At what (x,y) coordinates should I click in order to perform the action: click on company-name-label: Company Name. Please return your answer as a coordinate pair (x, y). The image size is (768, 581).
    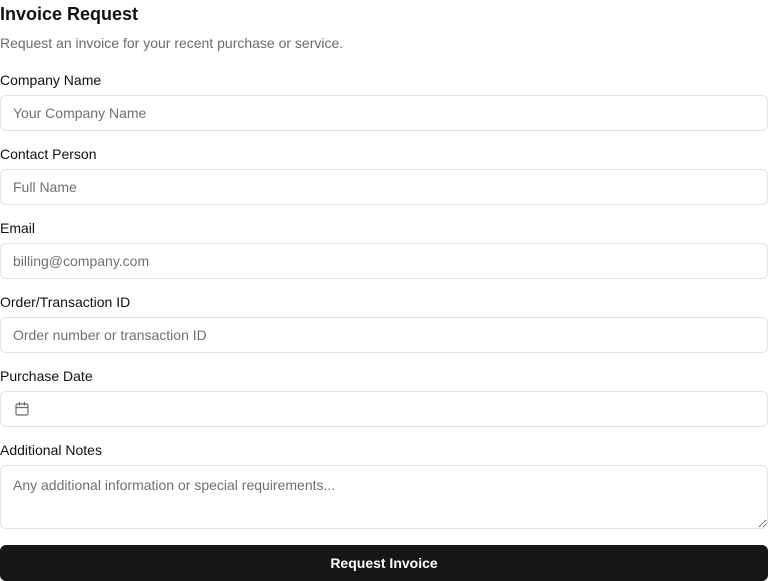
    Looking at the image, I should click on (51, 80).